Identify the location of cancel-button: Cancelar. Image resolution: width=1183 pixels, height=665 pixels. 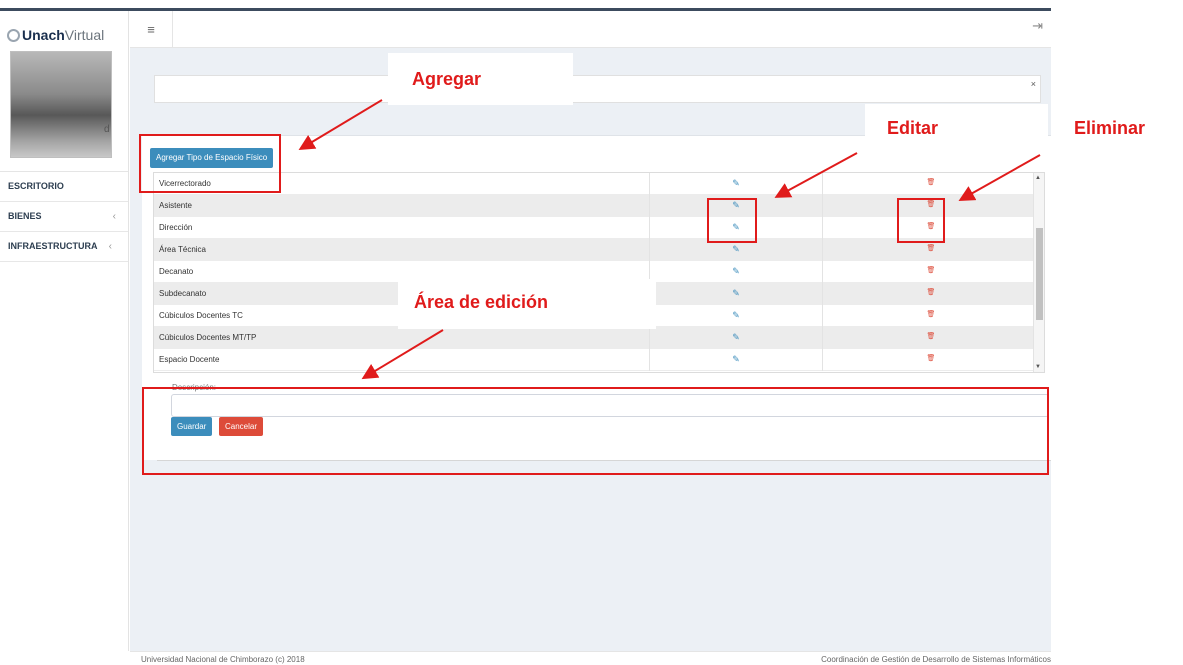
(241, 426).